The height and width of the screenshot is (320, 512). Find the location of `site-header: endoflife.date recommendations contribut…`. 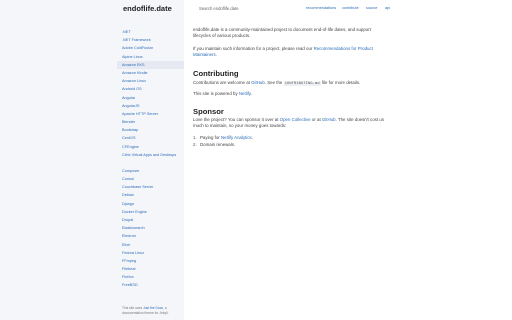

site-header: endoflife.date recommendations contribut… is located at coordinates (256, 8).